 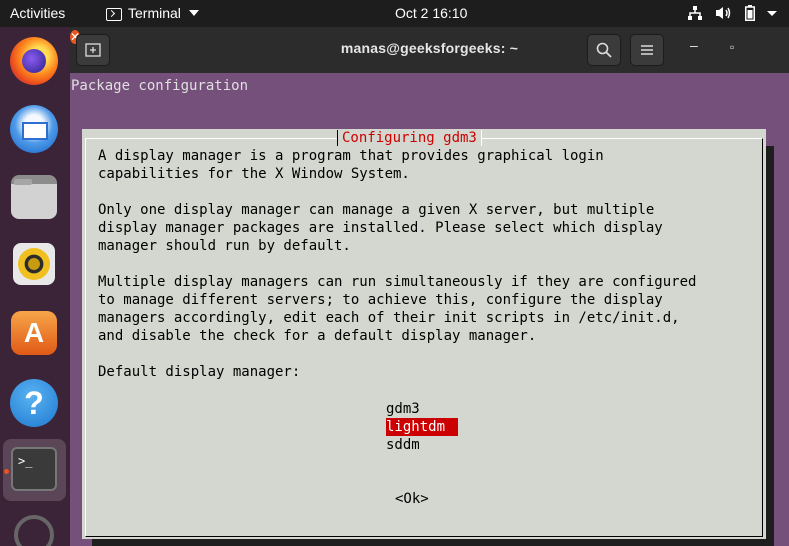 I want to click on app-menu: Terminal, so click(x=152, y=13).